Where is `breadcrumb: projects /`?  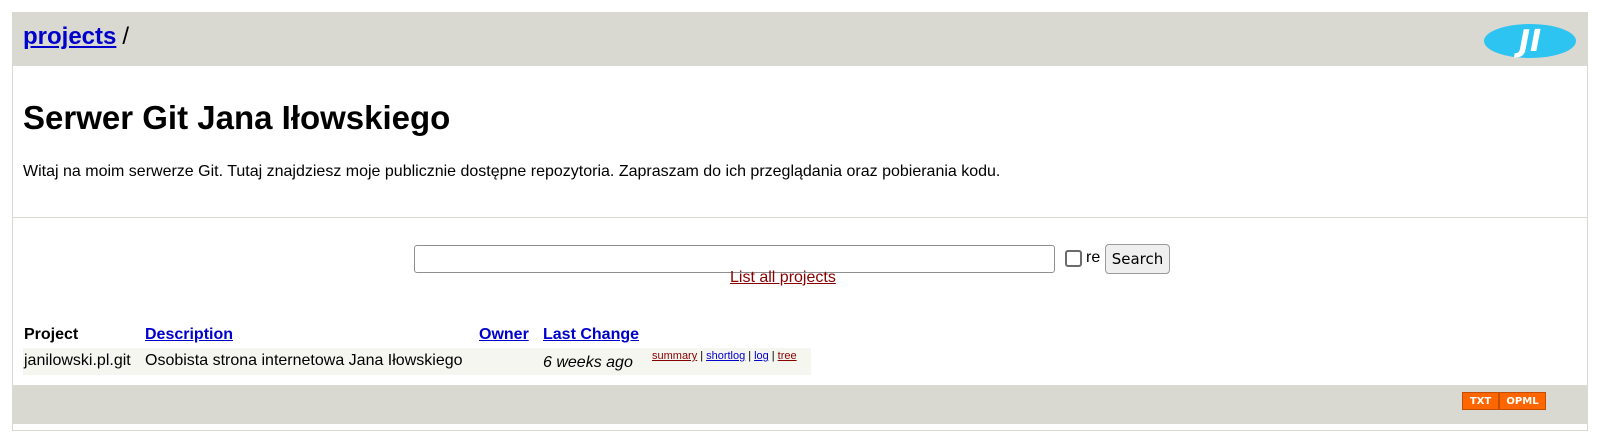
breadcrumb: projects / is located at coordinates (76, 37).